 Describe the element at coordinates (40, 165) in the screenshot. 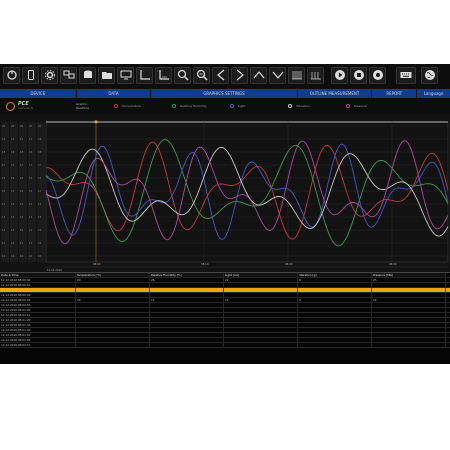

I see `y-tick-label: 17` at that location.